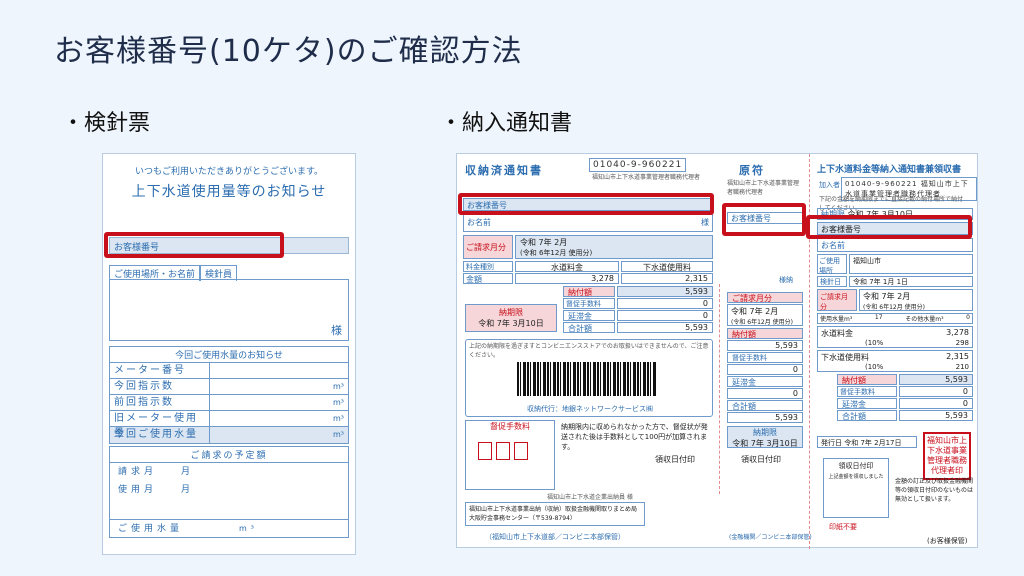  Describe the element at coordinates (878, 317) in the screenshot. I see `use-volume: 17` at that location.